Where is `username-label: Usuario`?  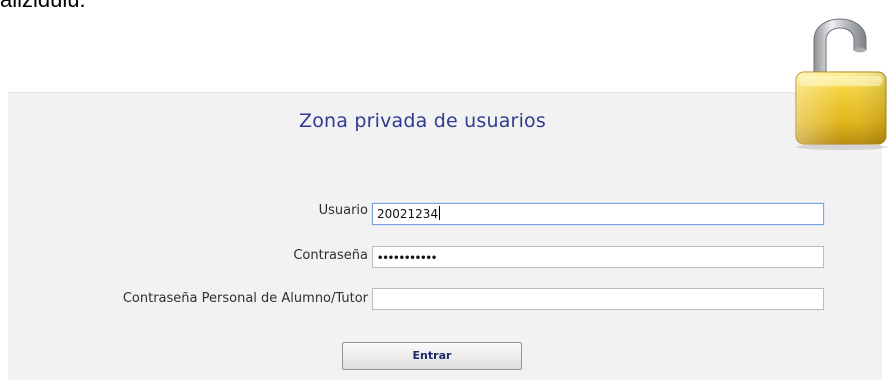
username-label: Usuario is located at coordinates (343, 210).